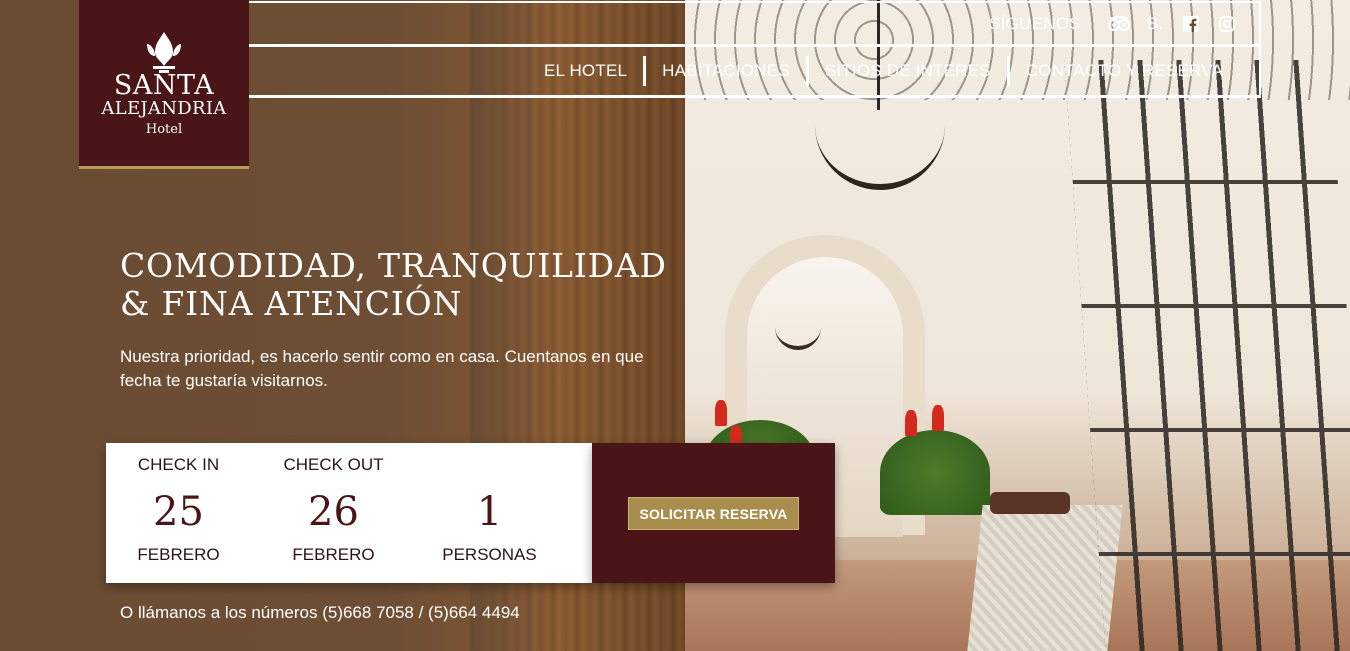  Describe the element at coordinates (908, 71) in the screenshot. I see `nav-item-sitios-de-interes: SITIOS DE INTERES` at that location.